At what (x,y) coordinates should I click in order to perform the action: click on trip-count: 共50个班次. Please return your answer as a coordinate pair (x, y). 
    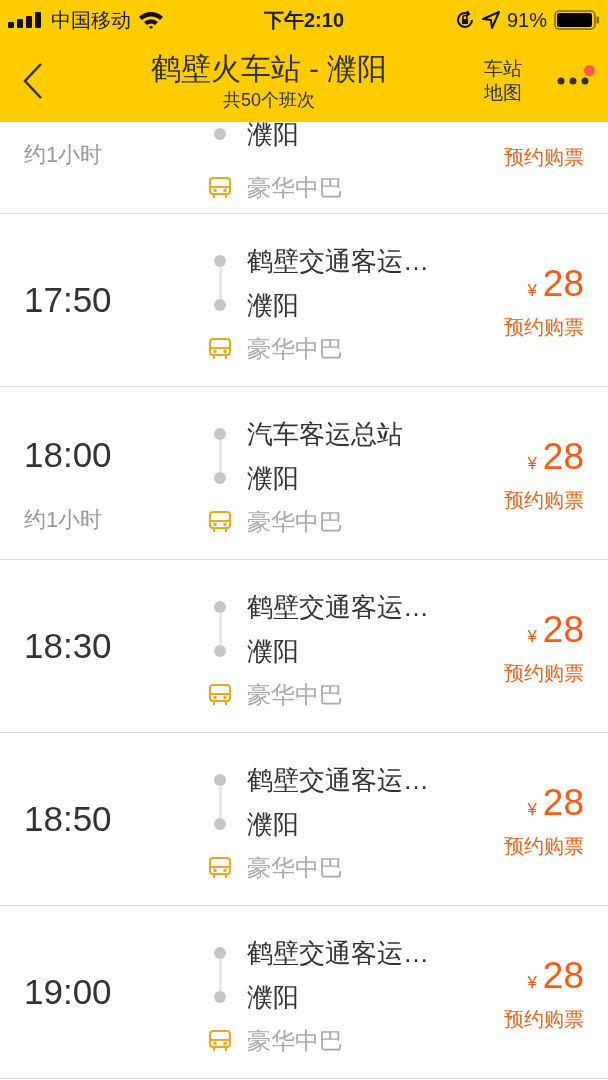
    Looking at the image, I should click on (269, 100).